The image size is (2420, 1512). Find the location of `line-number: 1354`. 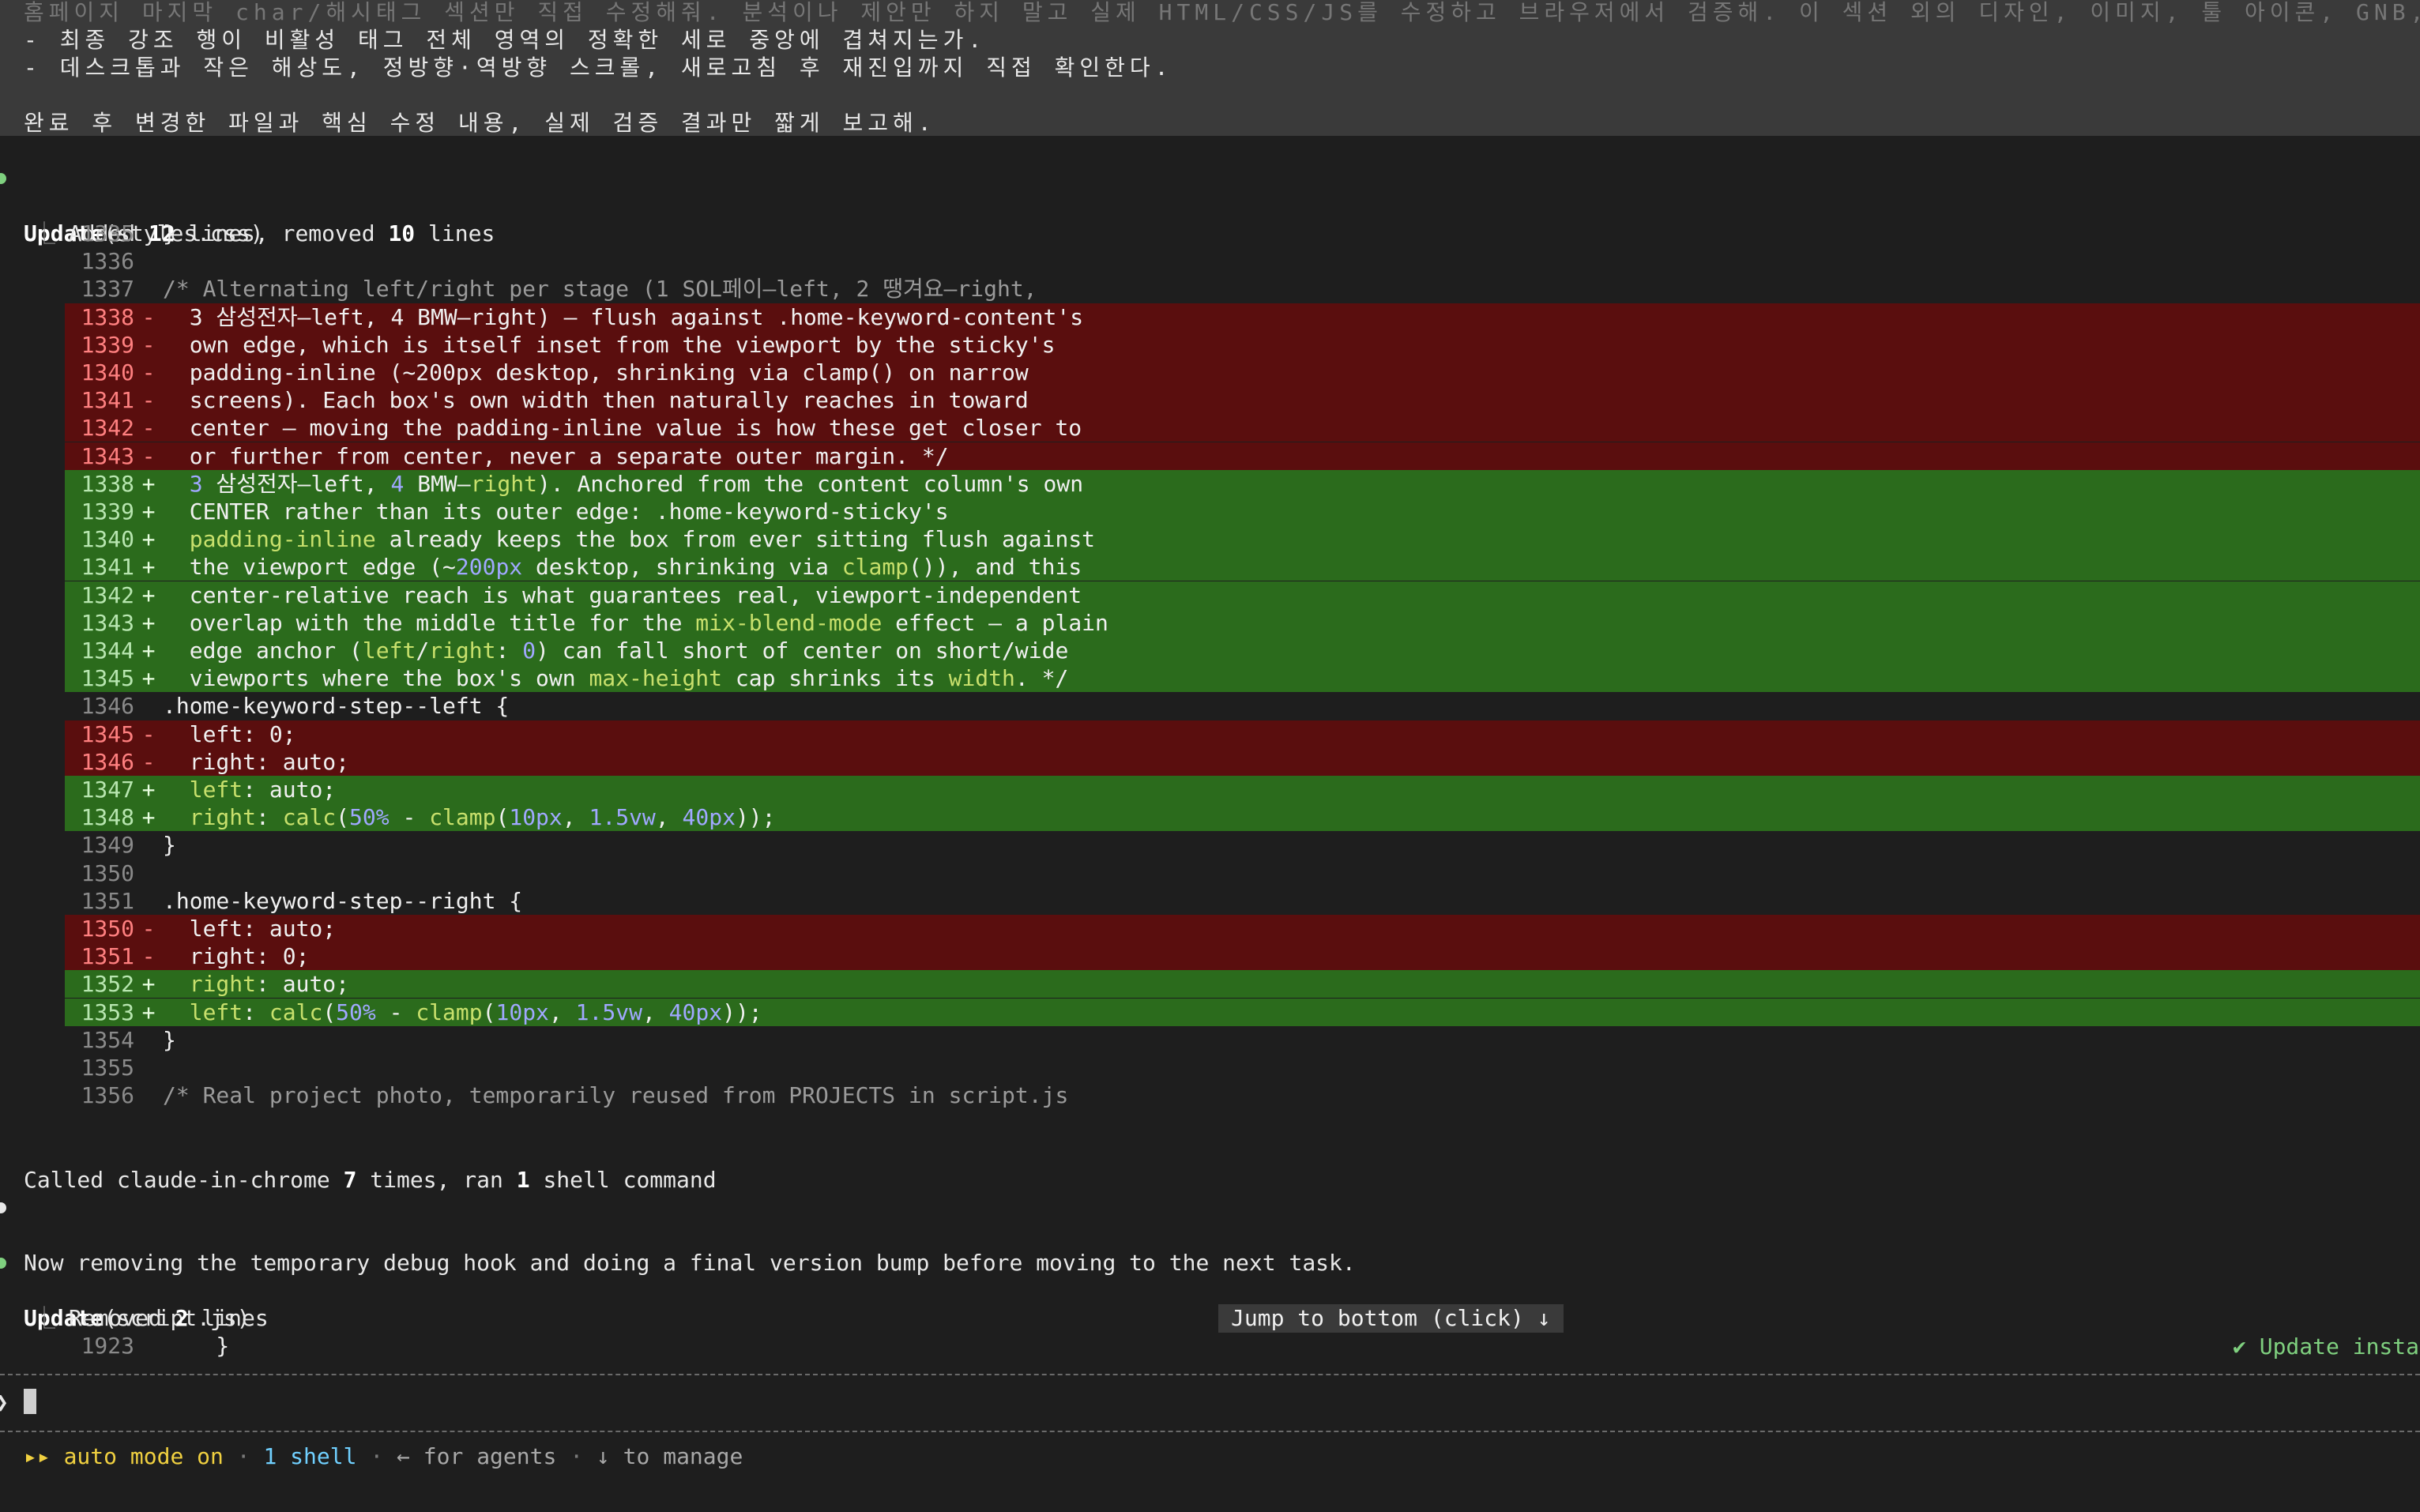

line-number: 1354 is located at coordinates (107, 1039).